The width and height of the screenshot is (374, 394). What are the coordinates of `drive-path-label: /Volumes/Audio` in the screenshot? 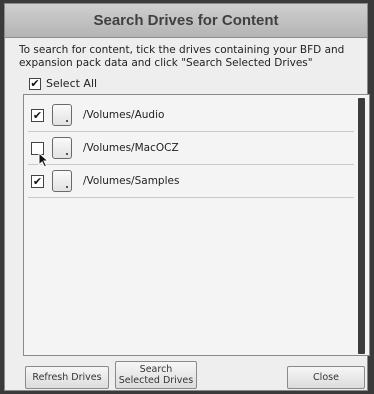 It's located at (124, 115).